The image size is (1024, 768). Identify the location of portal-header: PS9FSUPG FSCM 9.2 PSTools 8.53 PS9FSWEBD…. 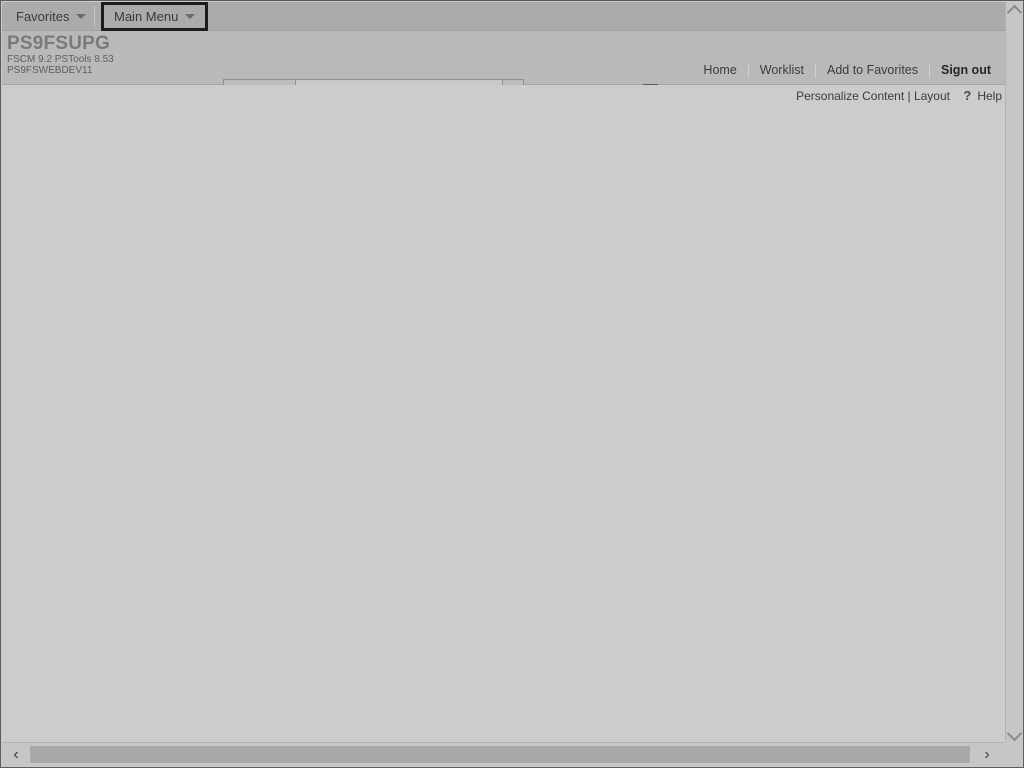
(504, 67).